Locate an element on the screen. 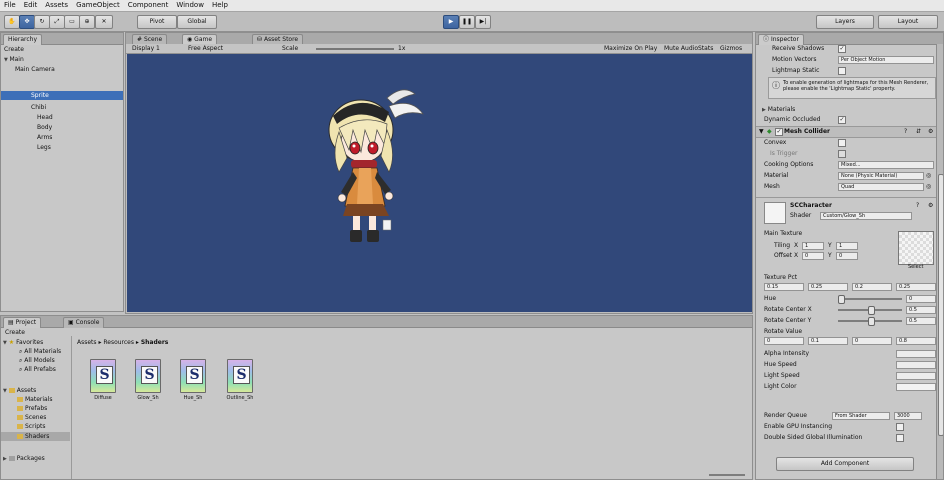 This screenshot has height=480, width=944. scale-slider is located at coordinates (355, 49).